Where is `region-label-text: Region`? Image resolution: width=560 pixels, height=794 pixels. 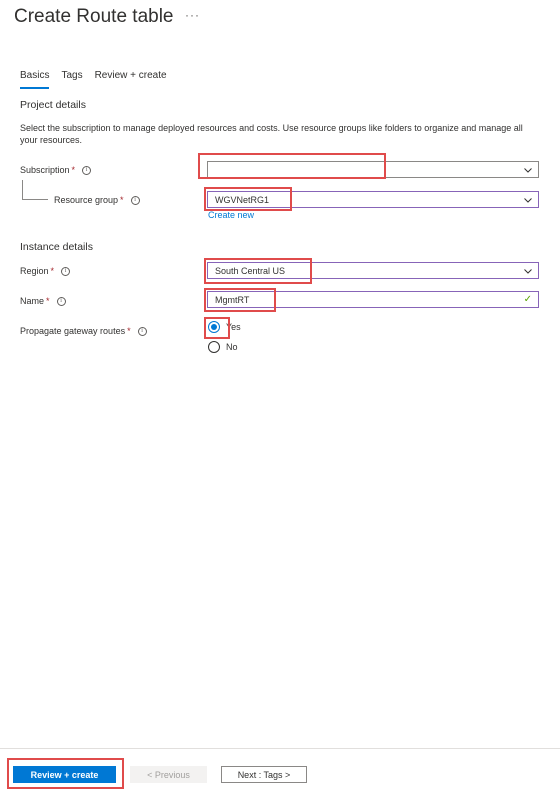
region-label-text: Region is located at coordinates (34, 271).